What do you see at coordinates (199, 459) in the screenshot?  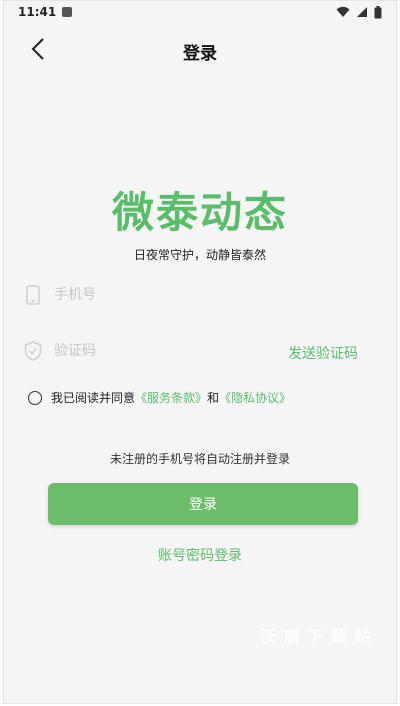 I see `auto-register-notice: 未注册的手机号将自动注册并登录` at bounding box center [199, 459].